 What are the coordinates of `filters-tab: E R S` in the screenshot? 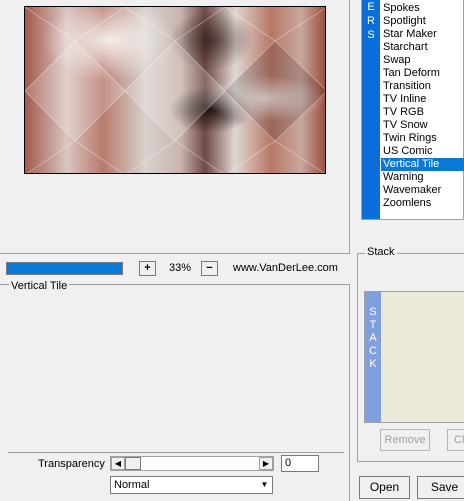 It's located at (371, 109).